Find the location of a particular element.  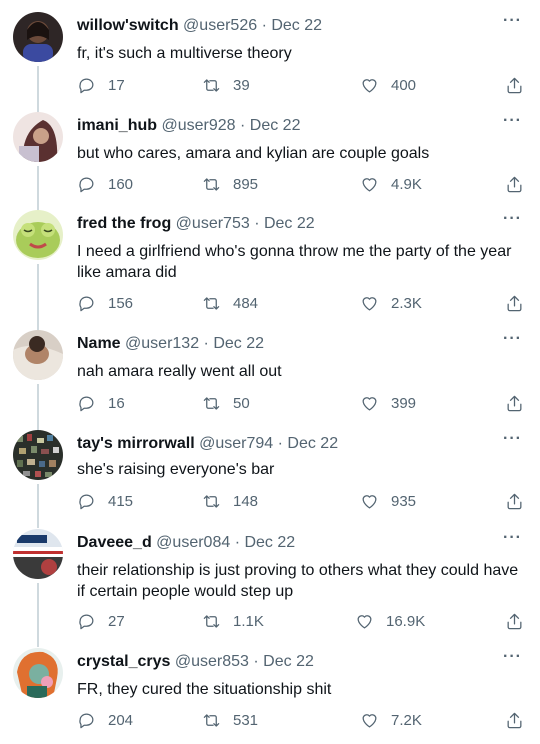

retweet-button: 895 is located at coordinates (230, 184).